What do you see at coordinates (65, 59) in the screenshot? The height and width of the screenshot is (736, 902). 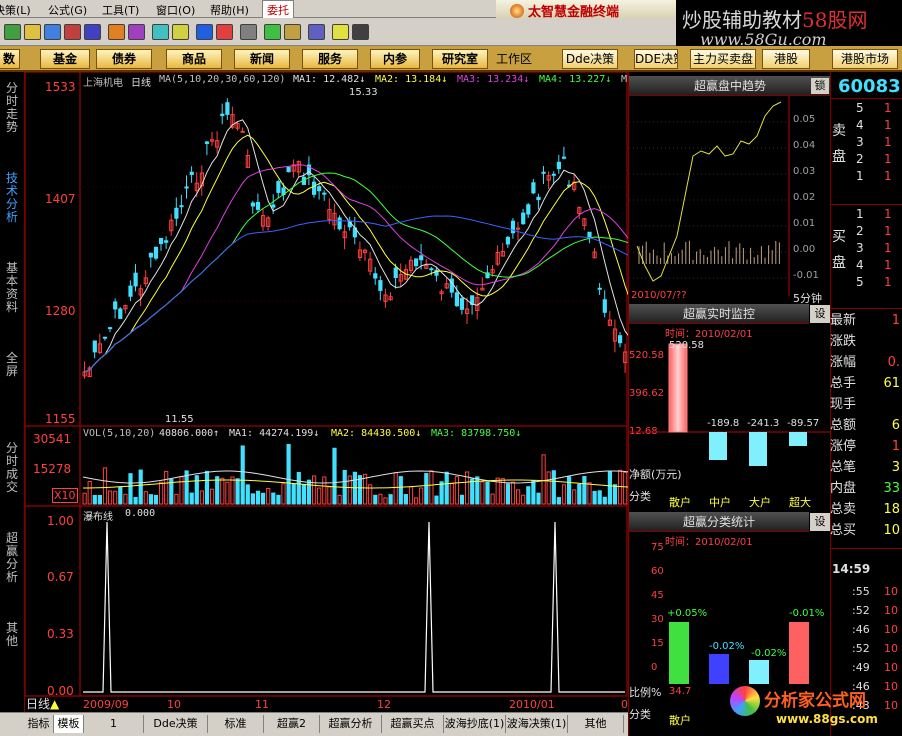 I see `func-button-fund: 基金` at bounding box center [65, 59].